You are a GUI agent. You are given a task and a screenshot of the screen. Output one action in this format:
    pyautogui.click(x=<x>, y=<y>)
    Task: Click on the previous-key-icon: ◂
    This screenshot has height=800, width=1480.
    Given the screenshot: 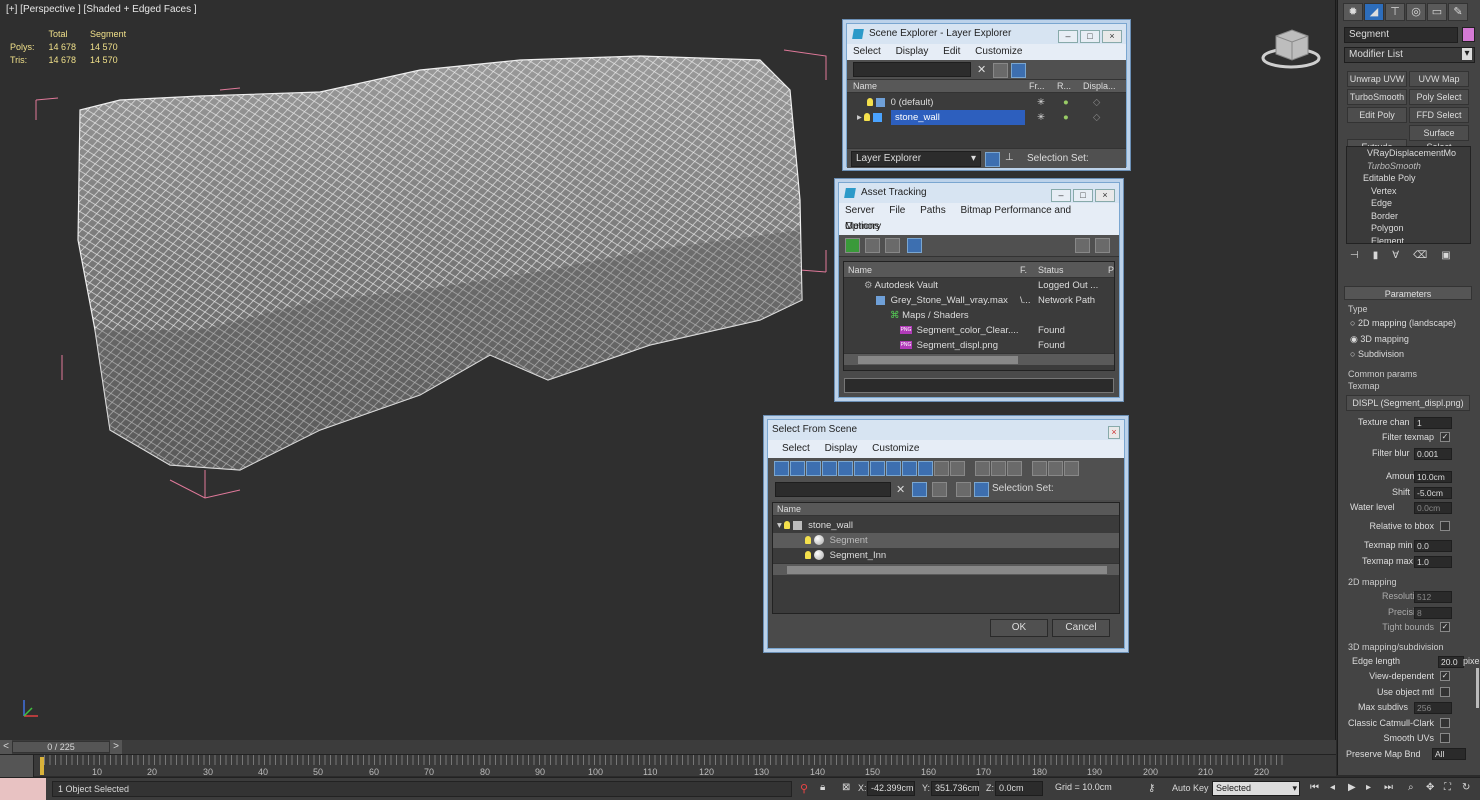 What is the action you would take?
    pyautogui.click(x=1332, y=787)
    